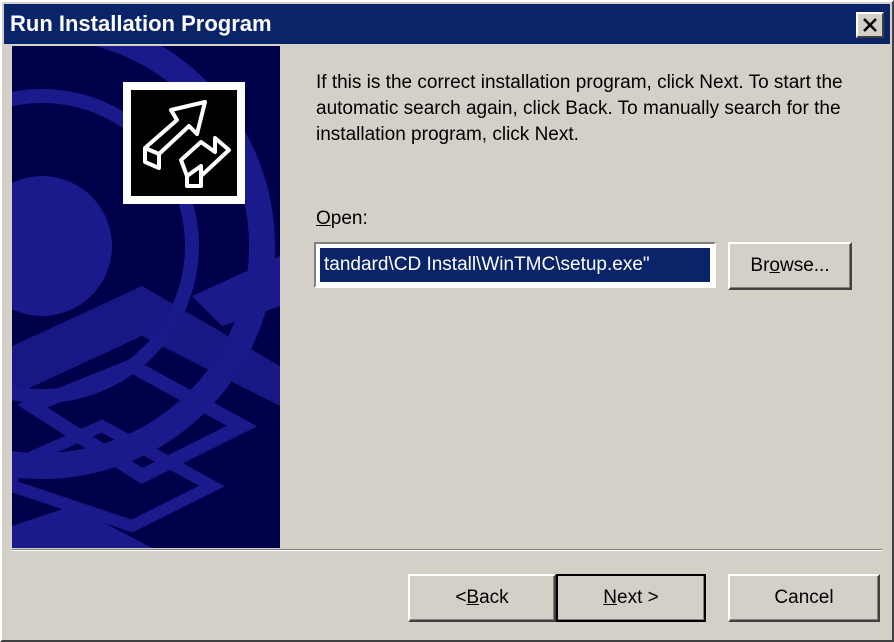  Describe the element at coordinates (631, 598) in the screenshot. I see `next-button: Next >` at that location.